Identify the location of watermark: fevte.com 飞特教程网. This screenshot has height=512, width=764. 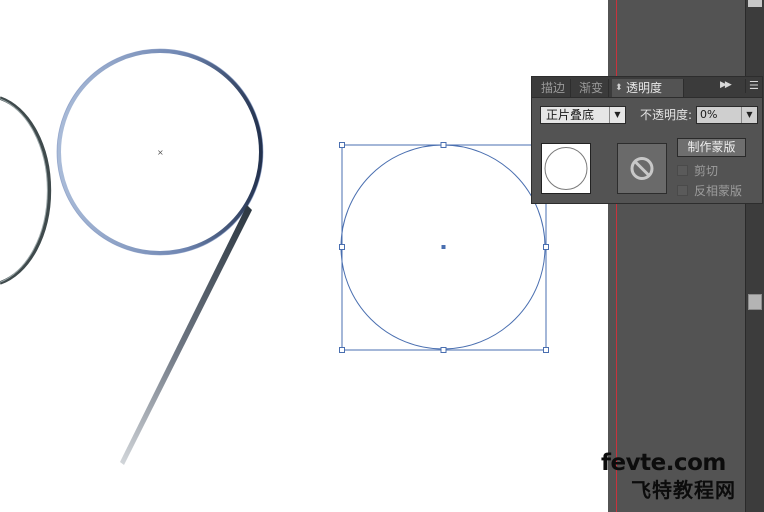
(681, 477).